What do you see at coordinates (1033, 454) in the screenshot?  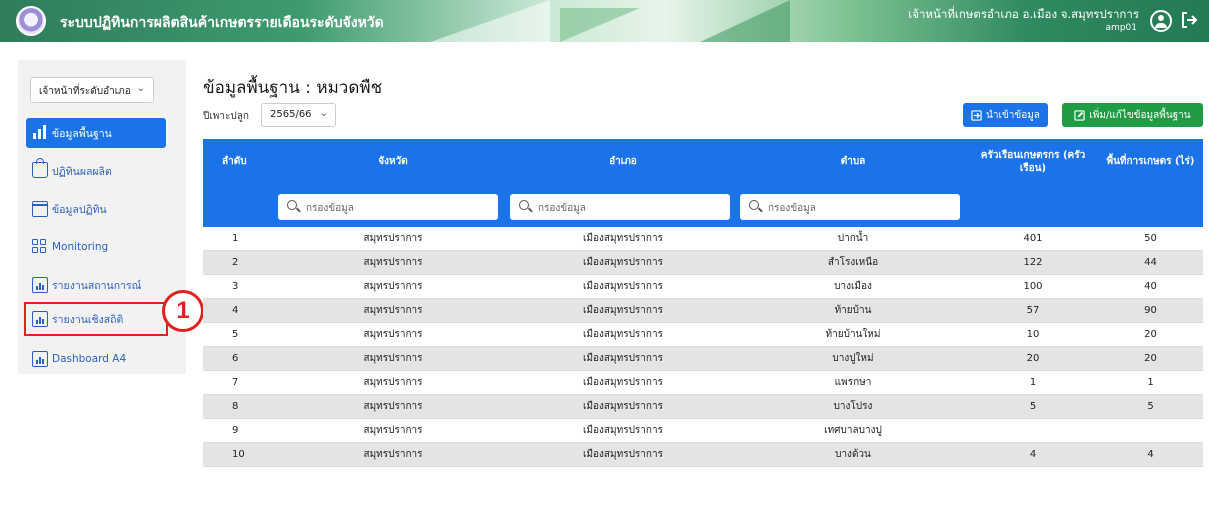 I see `row-households: 4` at bounding box center [1033, 454].